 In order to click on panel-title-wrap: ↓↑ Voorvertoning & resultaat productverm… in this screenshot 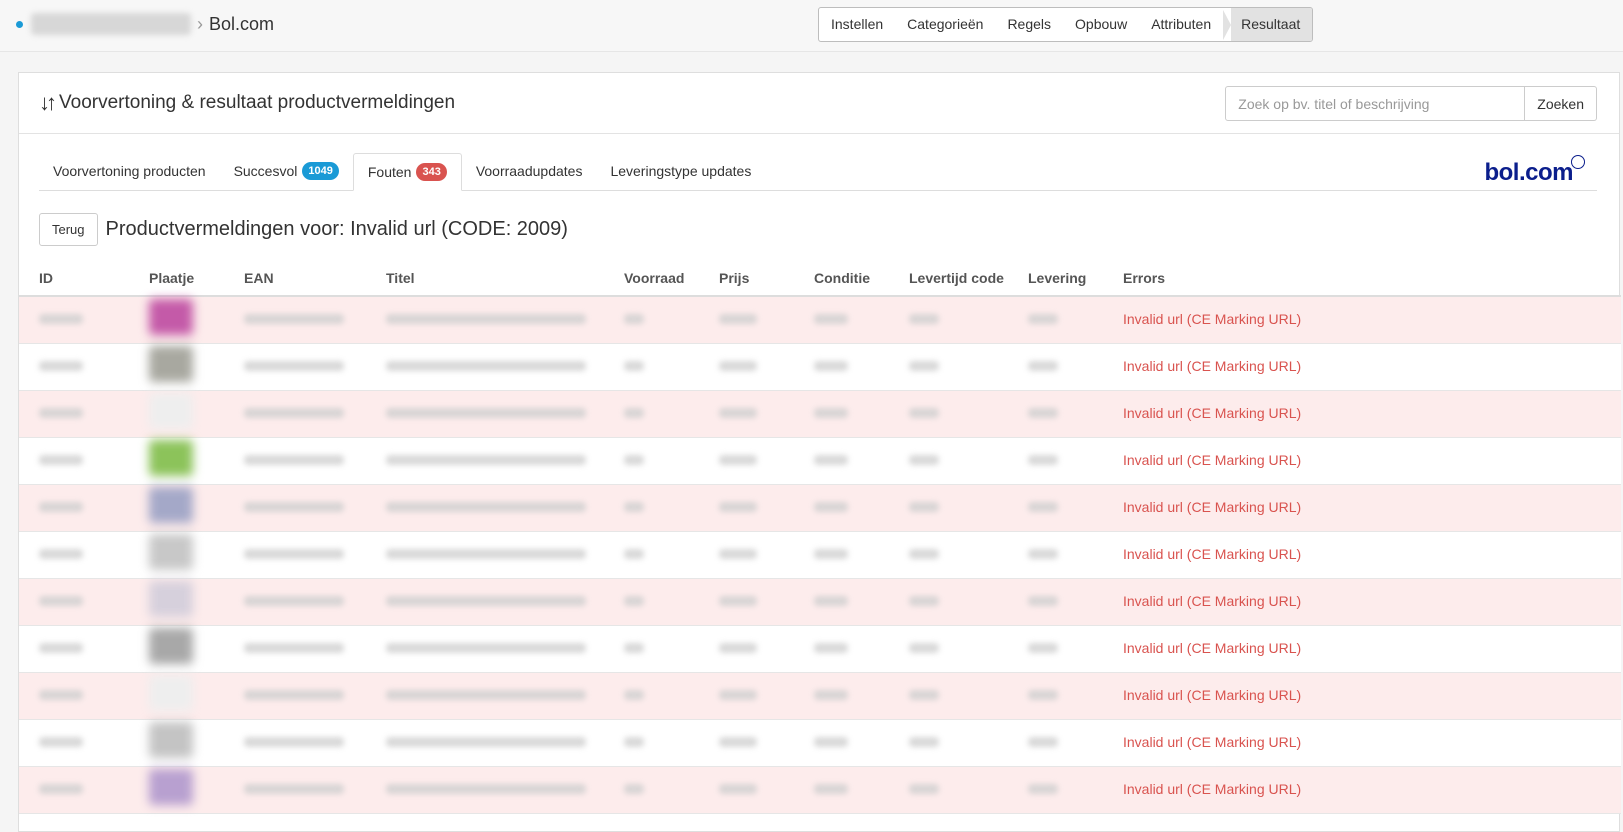, I will do `click(247, 103)`.